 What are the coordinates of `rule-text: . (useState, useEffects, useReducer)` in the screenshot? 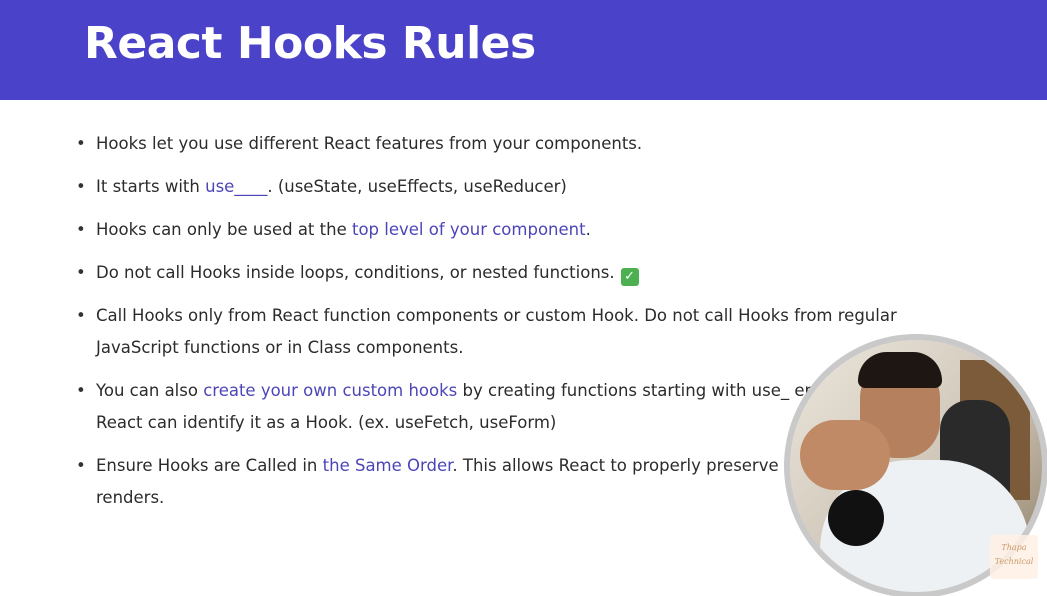 It's located at (417, 186).